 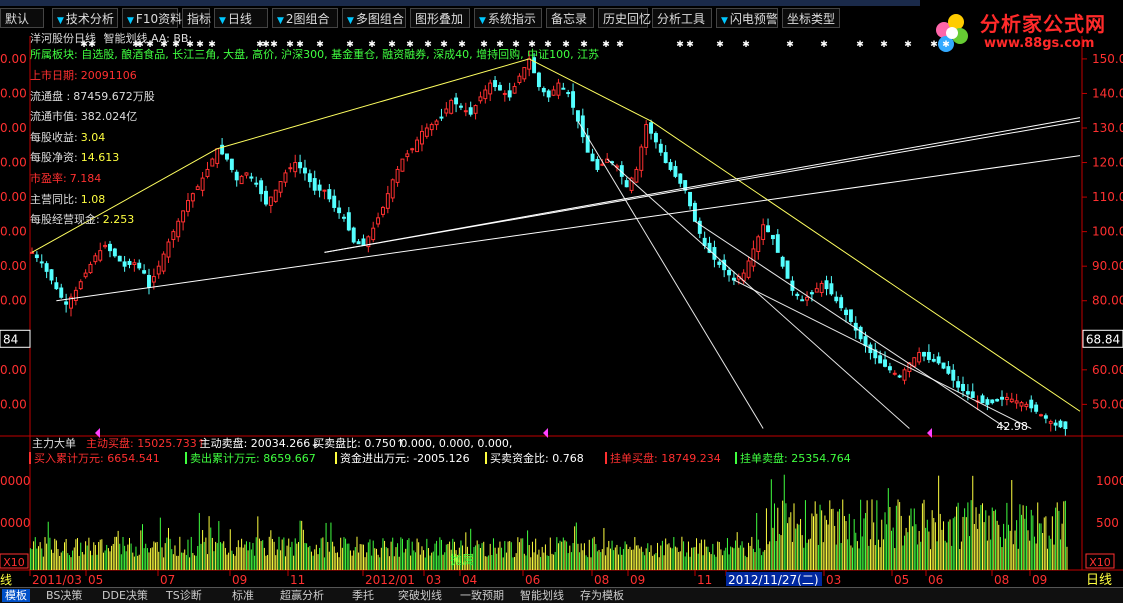 I want to click on bottom-tab: 模板, so click(x=16, y=595).